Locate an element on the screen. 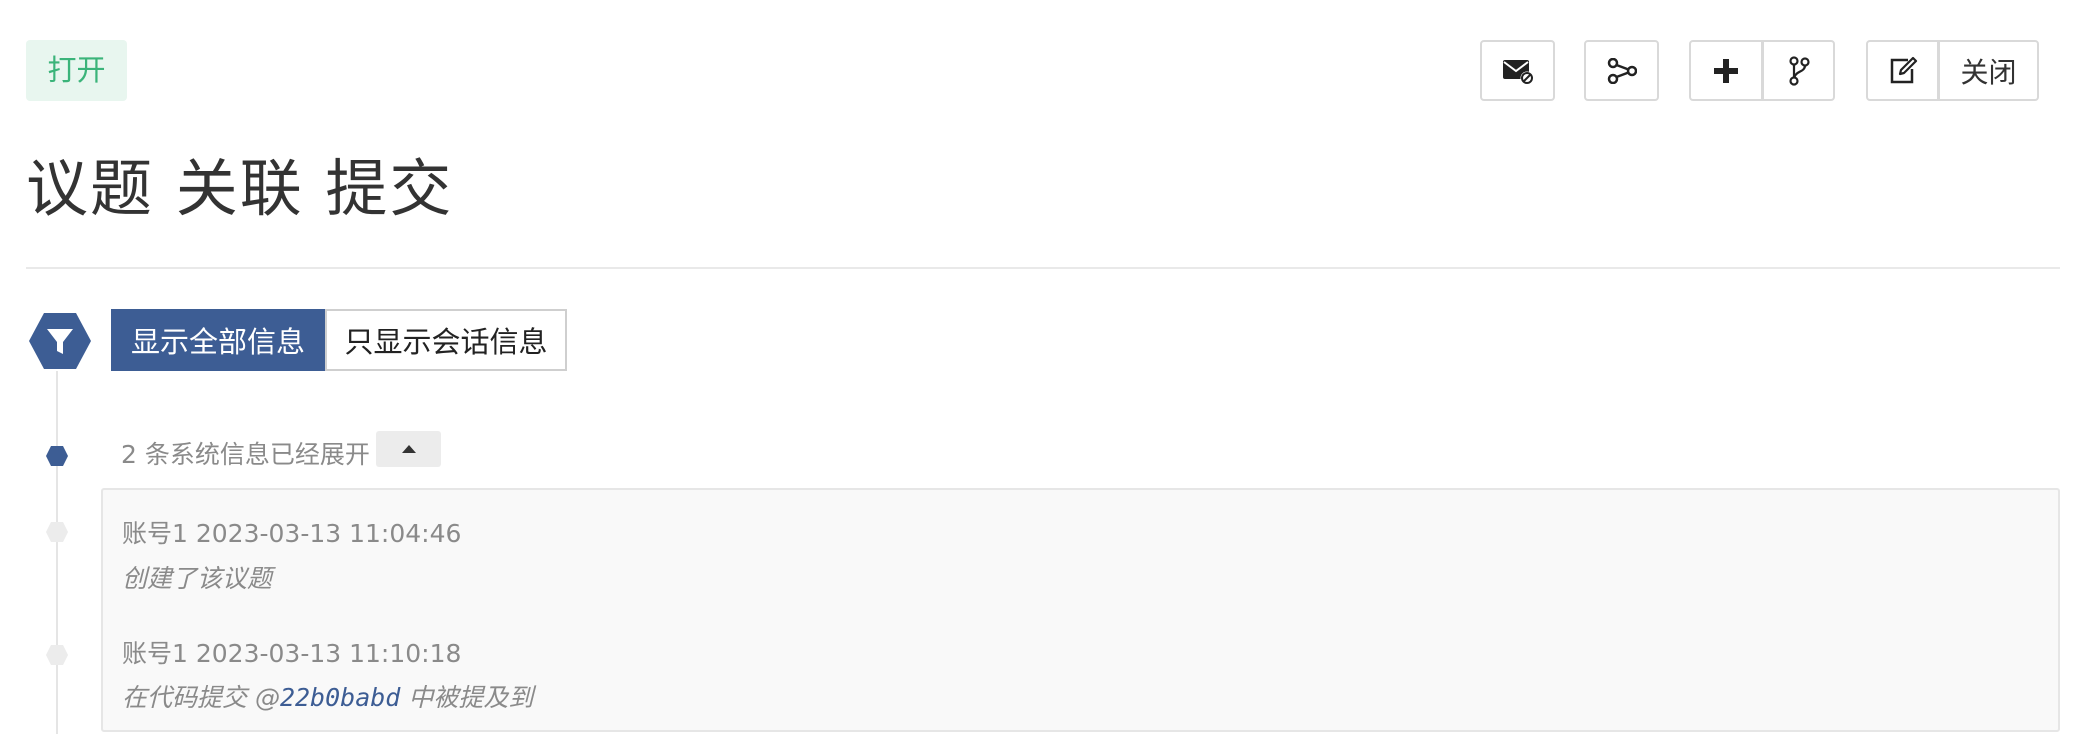 This screenshot has height=754, width=2086. commit-link: 22b0babd is located at coordinates (340, 697).